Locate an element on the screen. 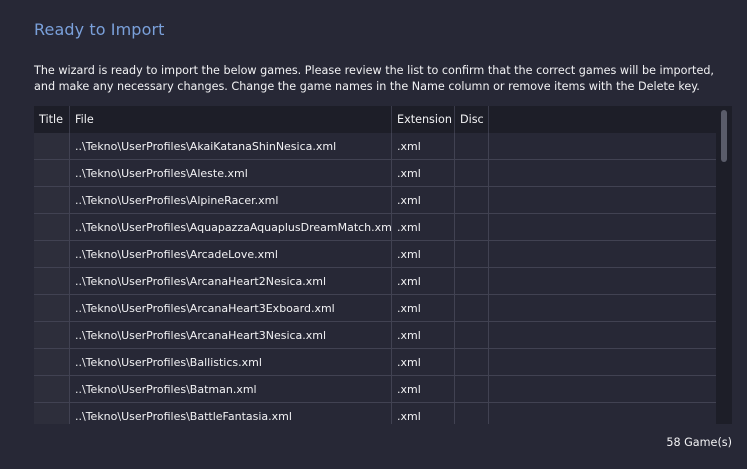  table-row: ..\Tekno\UserProfiles\Aleste.xml .xml is located at coordinates (375, 173).